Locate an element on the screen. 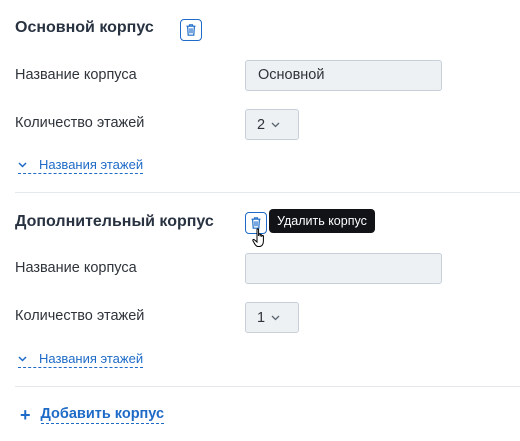 The height and width of the screenshot is (441, 520). building-name-input: Основной is located at coordinates (343, 75).